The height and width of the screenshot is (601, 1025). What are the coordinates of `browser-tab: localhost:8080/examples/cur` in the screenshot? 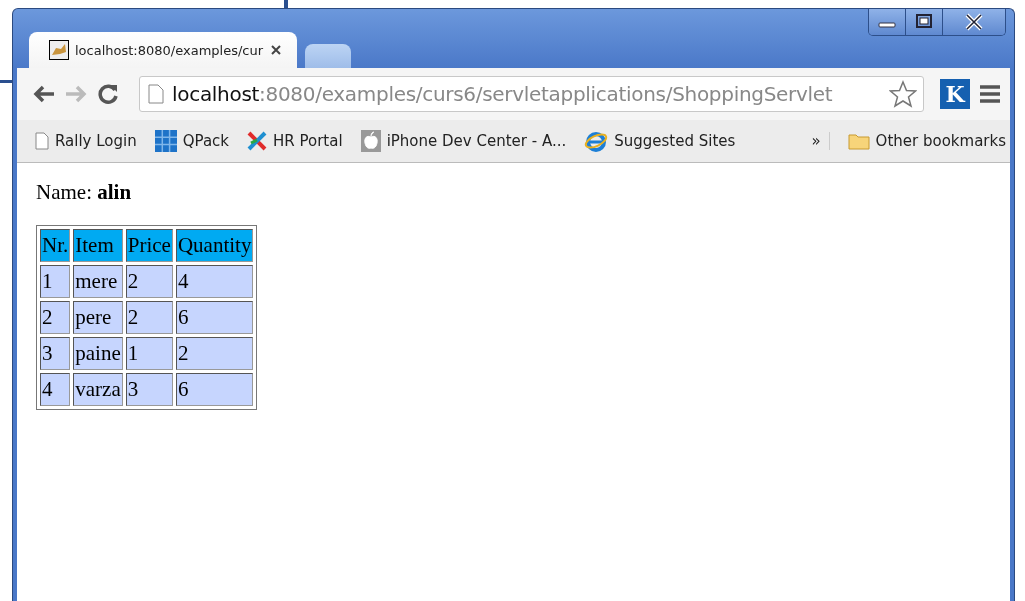 It's located at (163, 50).